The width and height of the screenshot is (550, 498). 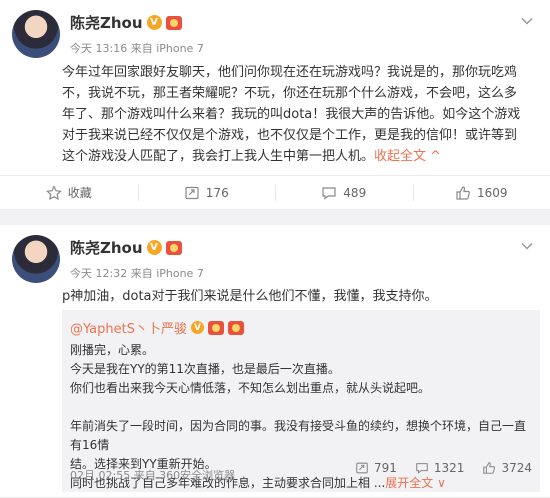 I want to click on repost-spacer, so click(x=300, y=407).